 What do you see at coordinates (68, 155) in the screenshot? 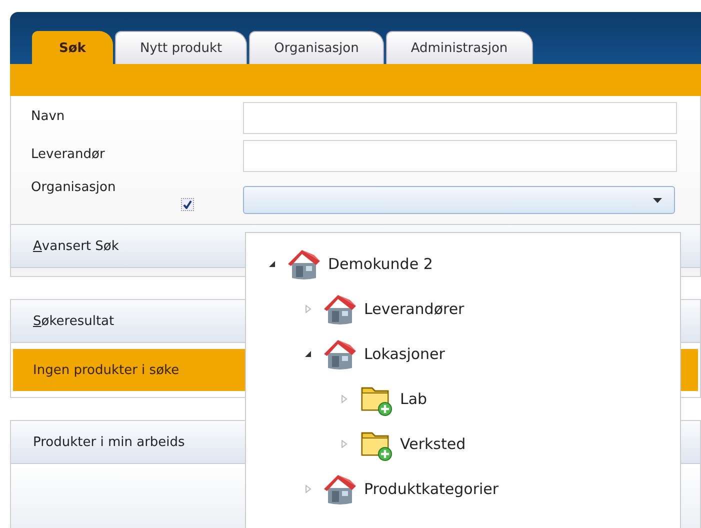
I see `field-label: Leverandør` at bounding box center [68, 155].